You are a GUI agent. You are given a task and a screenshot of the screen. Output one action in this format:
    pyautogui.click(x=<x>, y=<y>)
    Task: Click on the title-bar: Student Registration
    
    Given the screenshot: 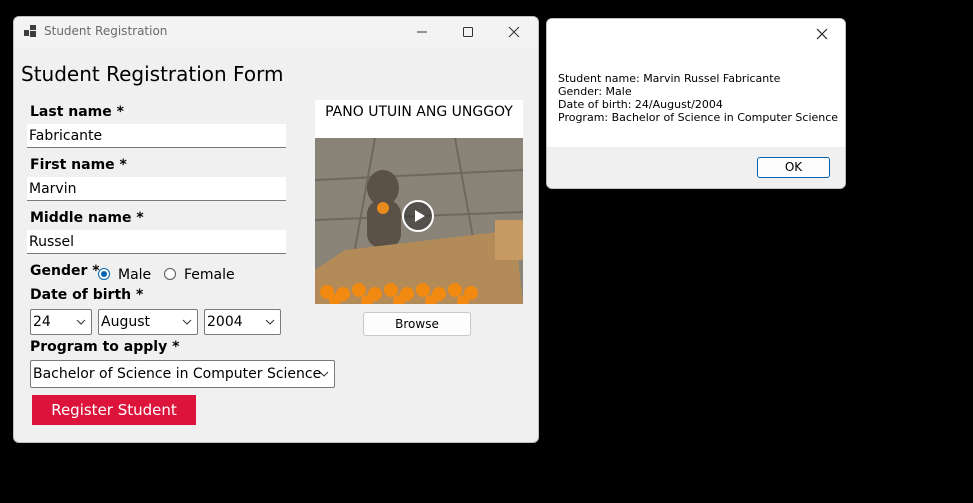 What is the action you would take?
    pyautogui.click(x=276, y=32)
    